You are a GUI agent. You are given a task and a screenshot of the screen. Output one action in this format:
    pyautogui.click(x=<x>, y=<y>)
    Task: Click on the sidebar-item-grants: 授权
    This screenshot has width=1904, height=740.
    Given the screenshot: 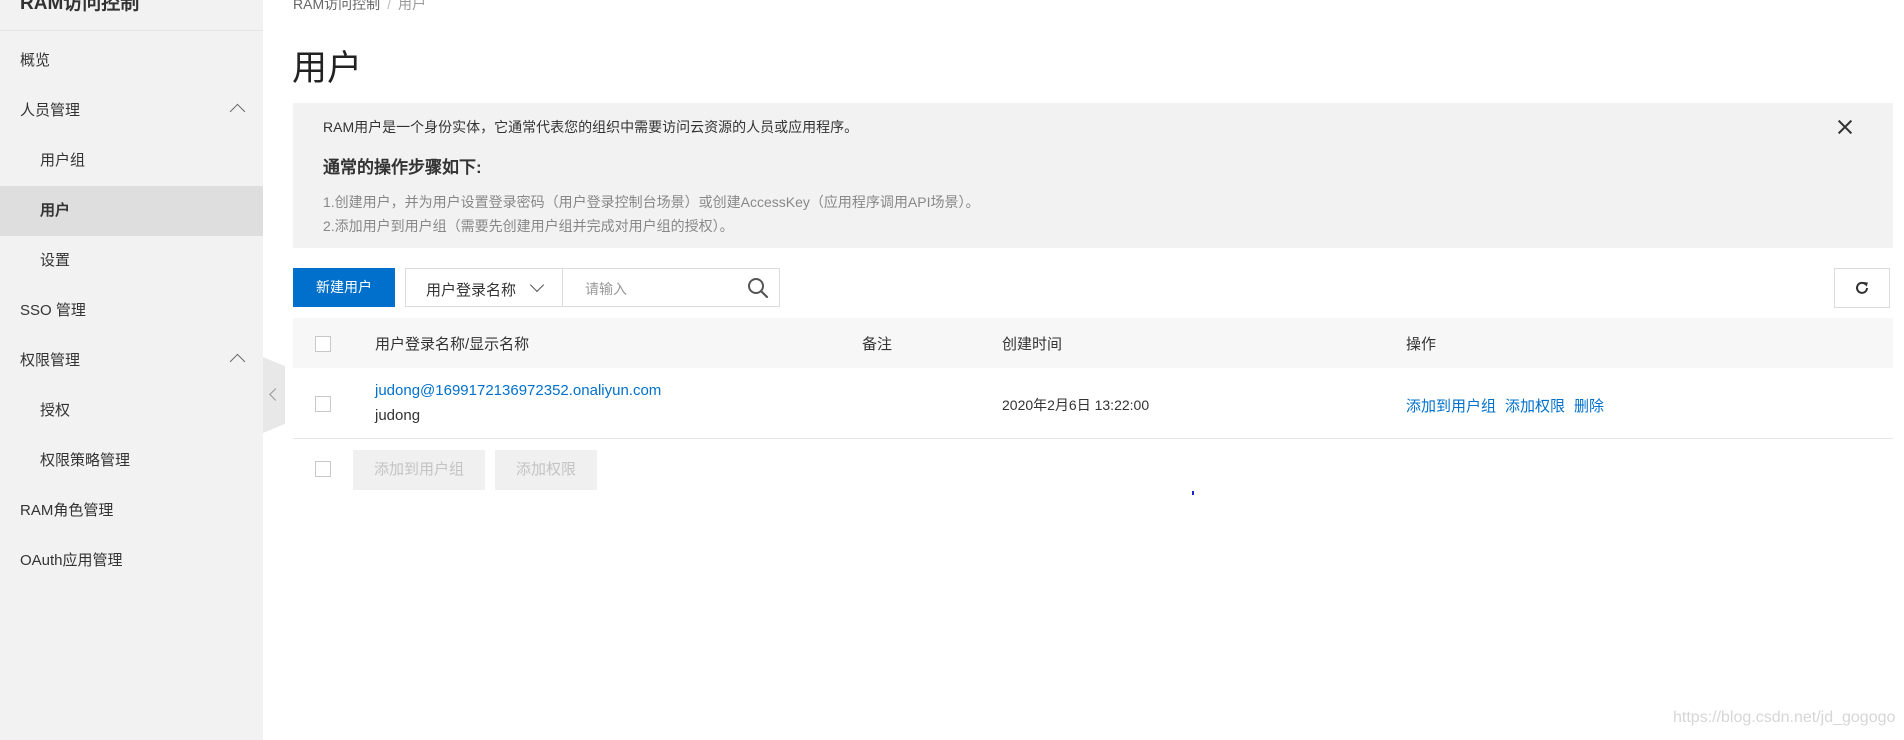 What is the action you would take?
    pyautogui.click(x=131, y=411)
    